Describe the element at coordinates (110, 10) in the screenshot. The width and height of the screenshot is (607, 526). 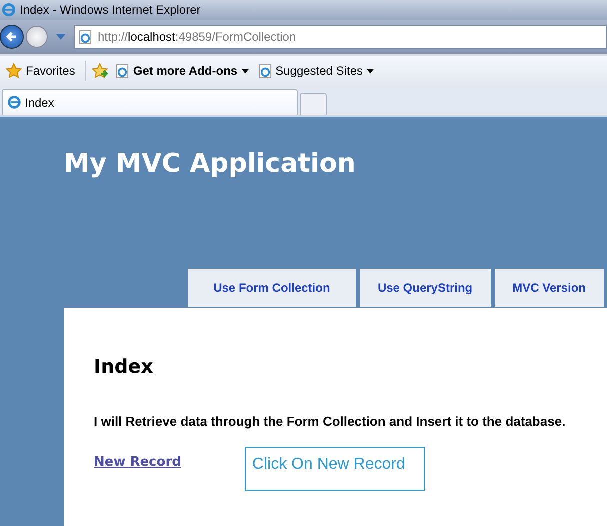
I see `window-title: Index - Windows Internet Explorer` at that location.